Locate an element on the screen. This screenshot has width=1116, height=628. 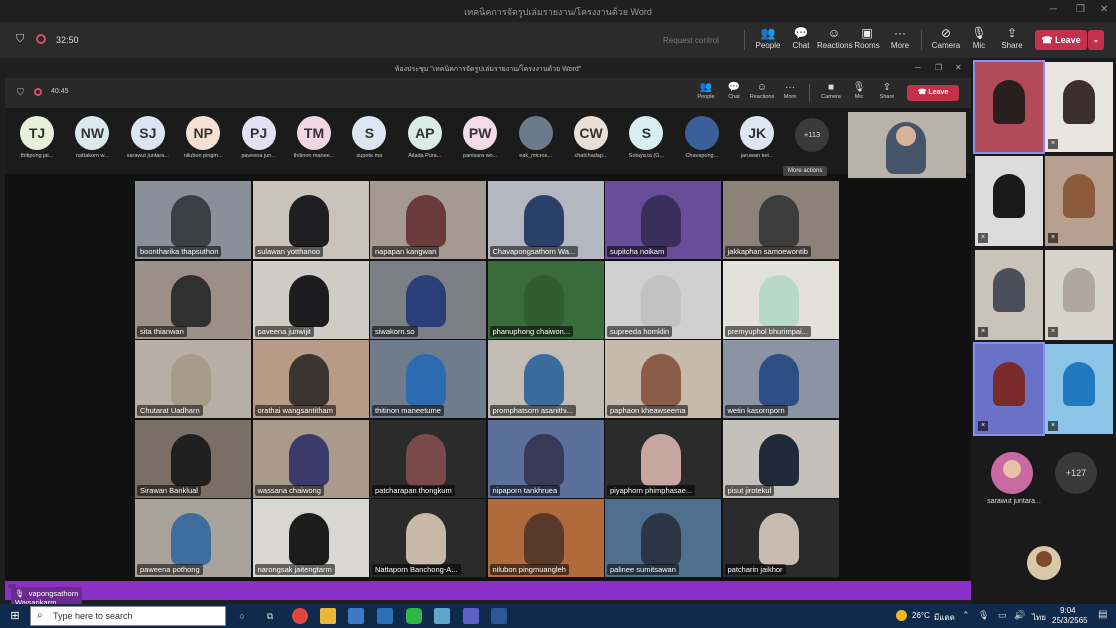
microphone-tray-icon: 🎙 is located at coordinates (983, 615).